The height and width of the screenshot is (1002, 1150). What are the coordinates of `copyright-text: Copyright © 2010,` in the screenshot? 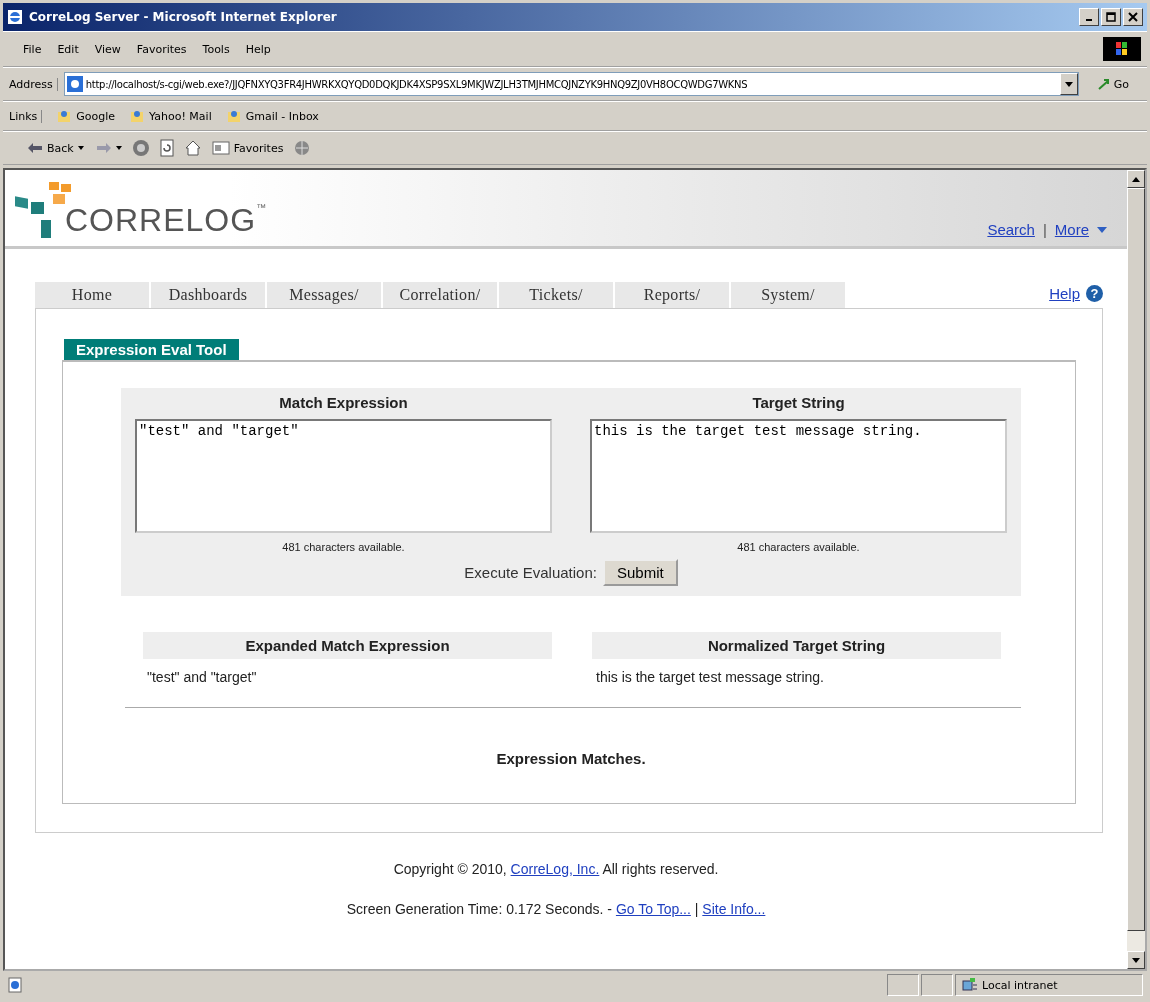 It's located at (450, 869).